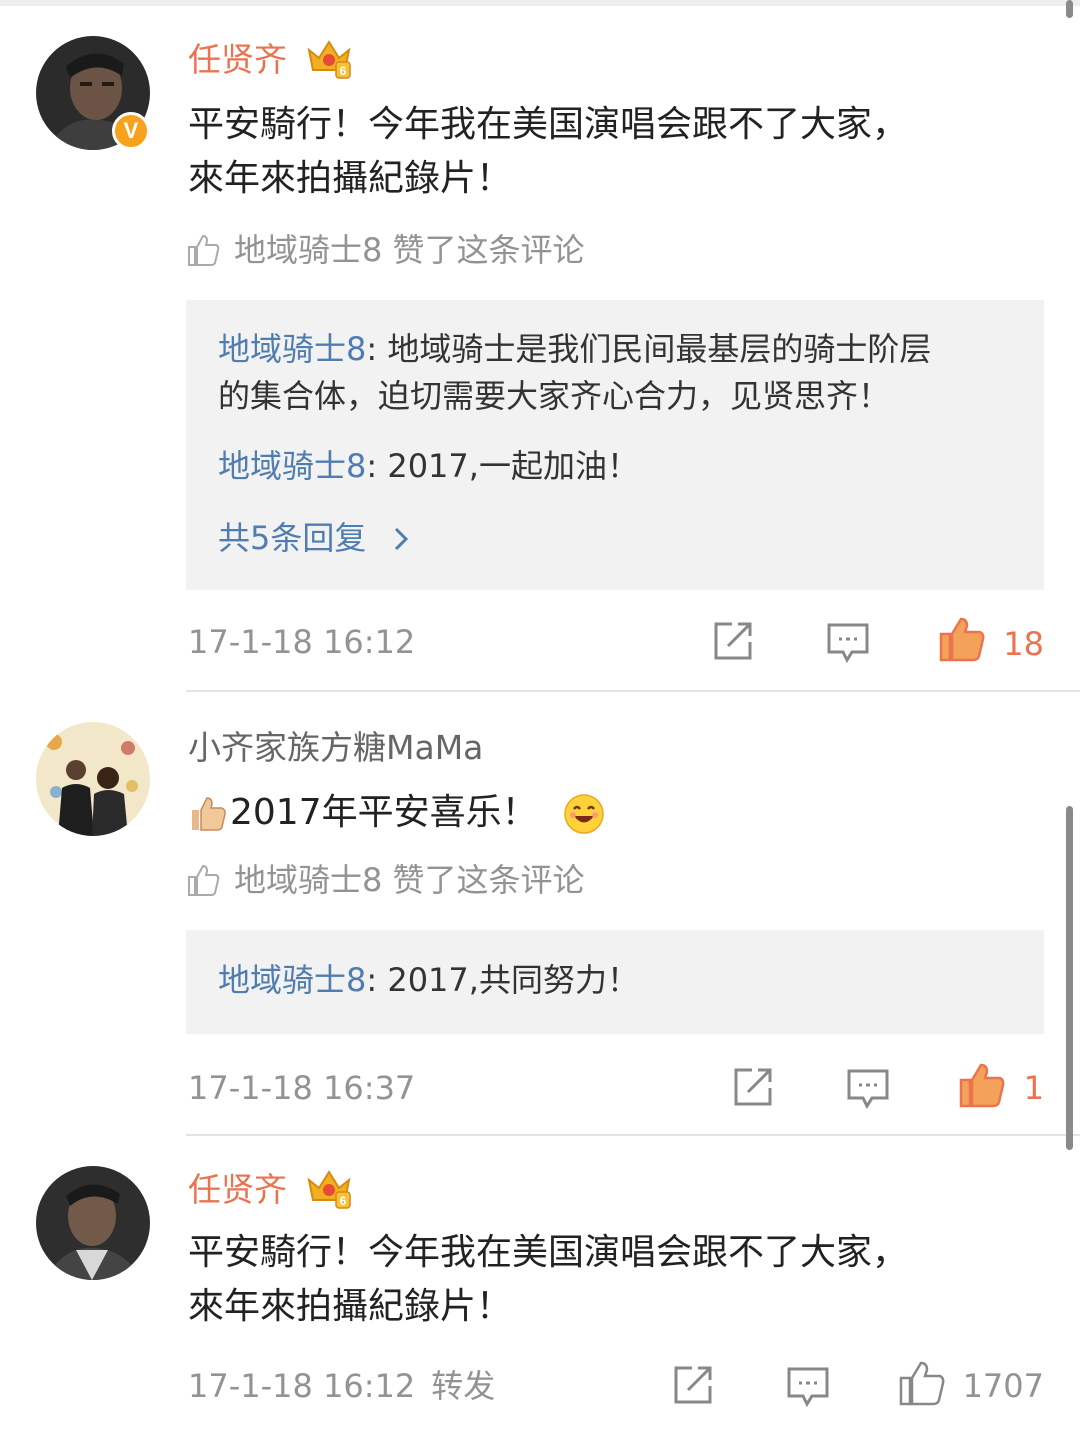 This screenshot has height=1446, width=1080. Describe the element at coordinates (623, 466) in the screenshot. I see `reply-item: 地域骑士8: 2017,一起加油！` at that location.